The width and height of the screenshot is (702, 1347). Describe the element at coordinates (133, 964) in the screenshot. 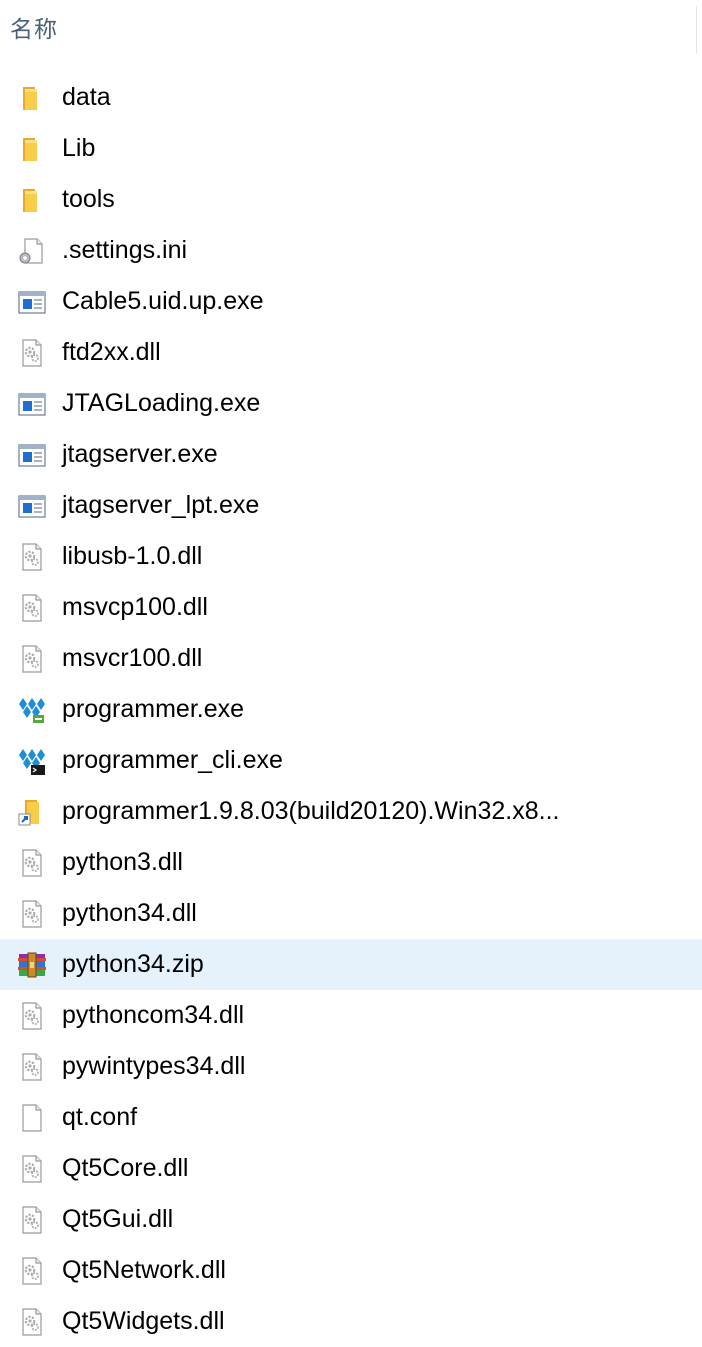

I see `file-name: python34.zip` at that location.